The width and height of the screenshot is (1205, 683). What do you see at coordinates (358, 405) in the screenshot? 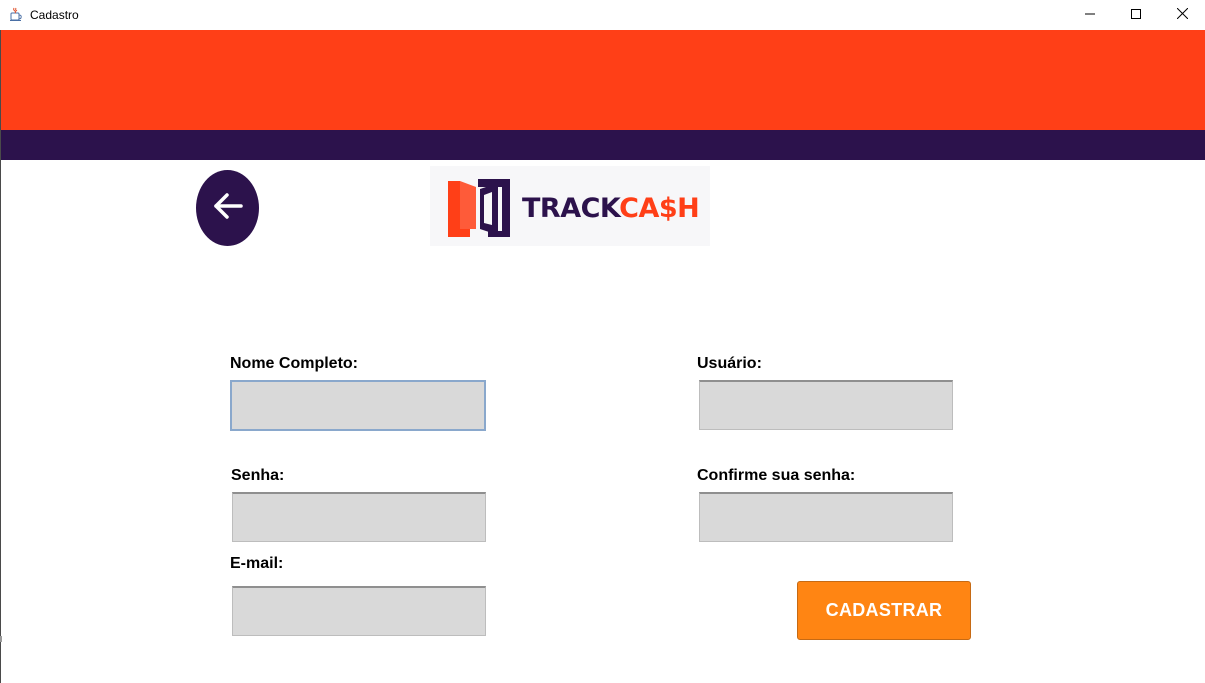
I see `full-name-field` at bounding box center [358, 405].